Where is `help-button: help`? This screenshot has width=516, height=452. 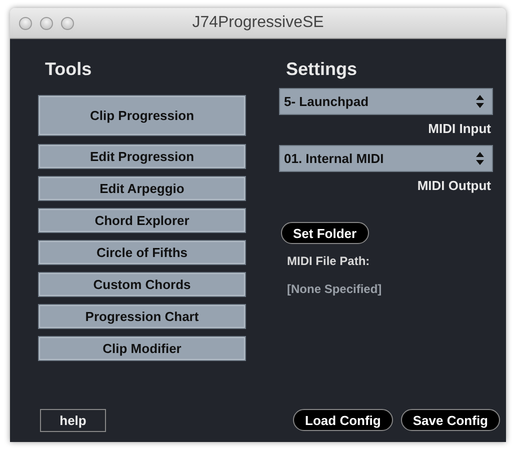
help-button: help is located at coordinates (73, 420).